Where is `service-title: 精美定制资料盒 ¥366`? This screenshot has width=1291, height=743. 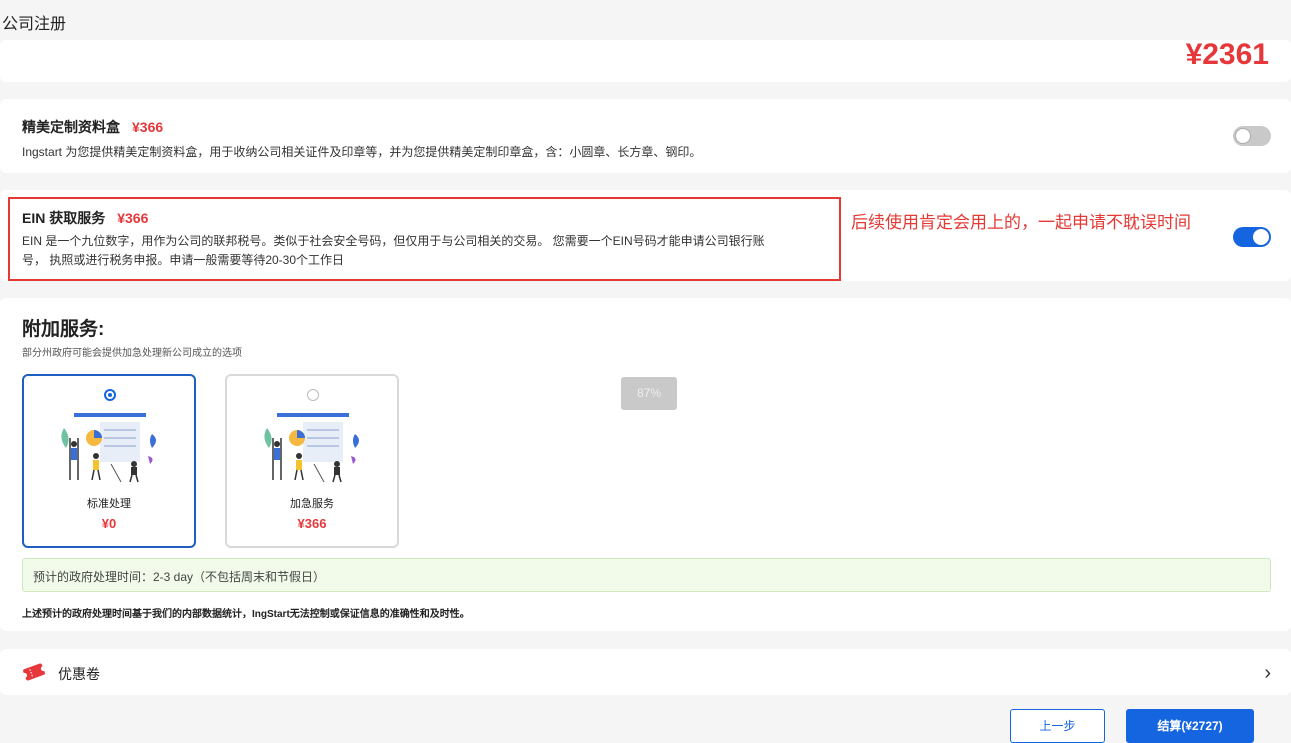
service-title: 精美定制资料盒 ¥366 is located at coordinates (92, 127).